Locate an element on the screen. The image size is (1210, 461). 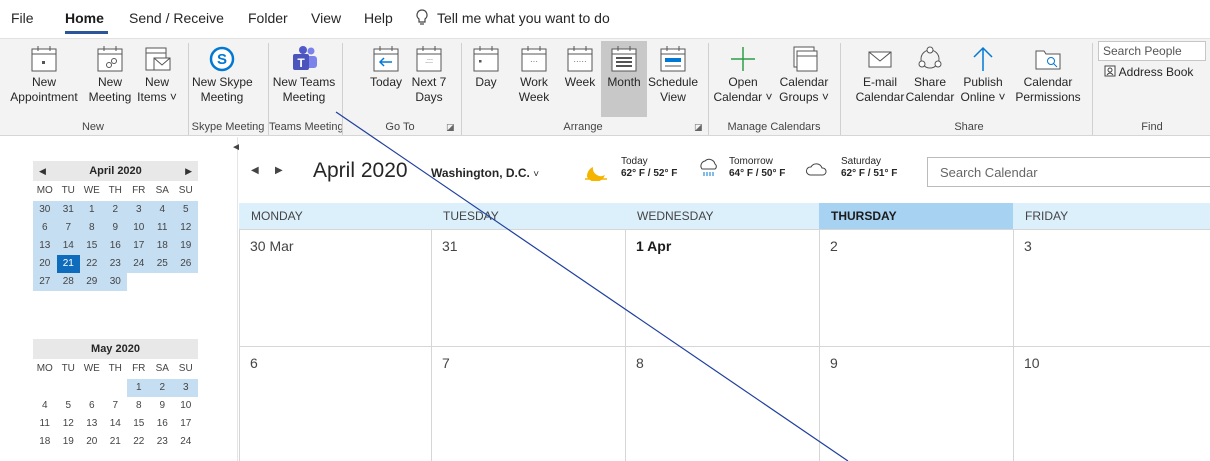
prev-month-icon: ◀ is located at coordinates (42, 171).